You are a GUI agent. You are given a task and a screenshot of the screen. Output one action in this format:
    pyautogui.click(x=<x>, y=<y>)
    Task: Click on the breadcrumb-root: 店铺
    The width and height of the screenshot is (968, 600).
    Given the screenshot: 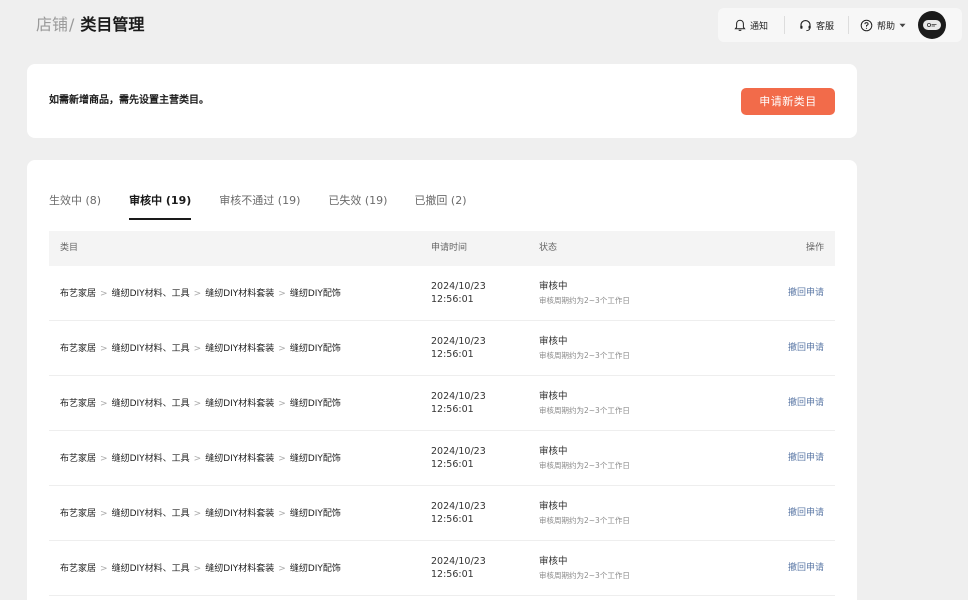 What is the action you would take?
    pyautogui.click(x=52, y=25)
    